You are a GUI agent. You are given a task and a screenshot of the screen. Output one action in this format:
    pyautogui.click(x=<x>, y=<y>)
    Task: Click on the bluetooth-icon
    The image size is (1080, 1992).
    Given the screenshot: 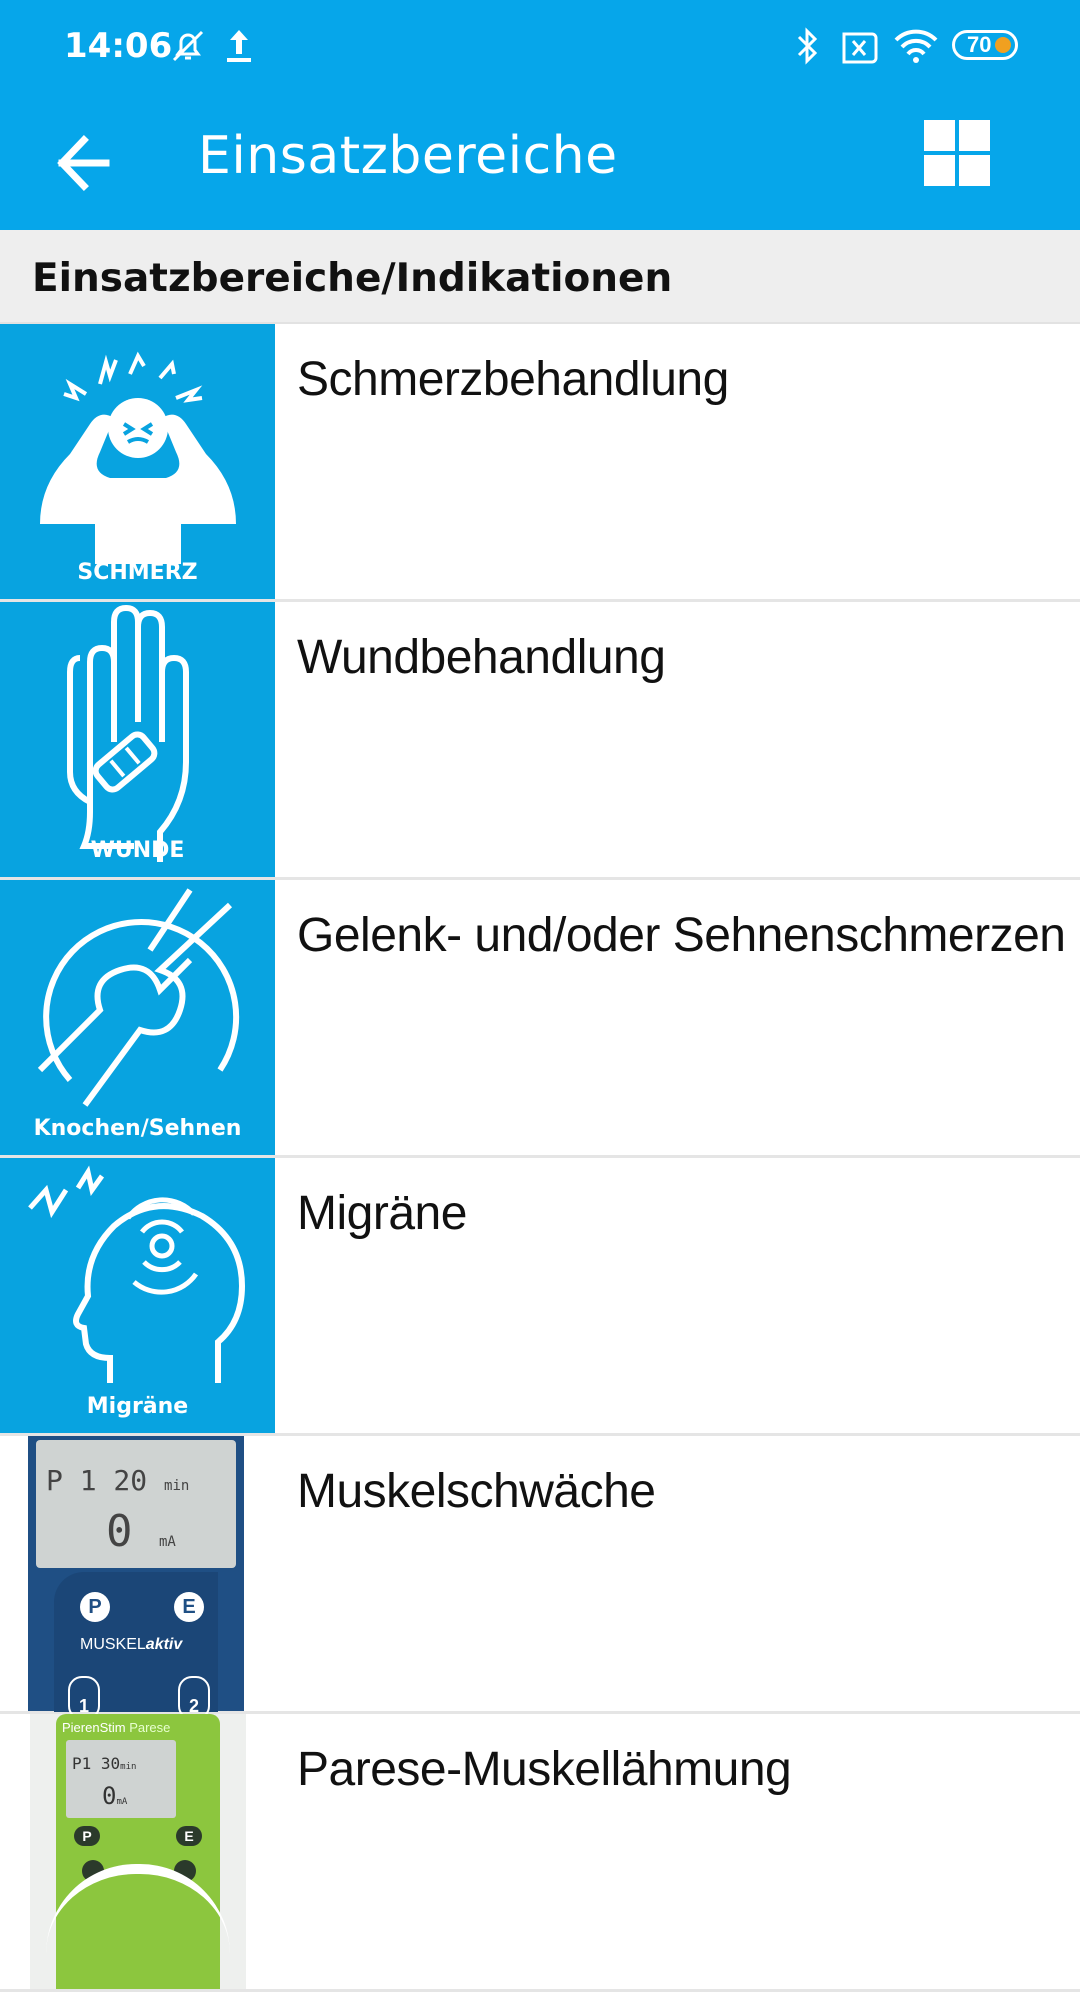 What is the action you would take?
    pyautogui.click(x=807, y=46)
    